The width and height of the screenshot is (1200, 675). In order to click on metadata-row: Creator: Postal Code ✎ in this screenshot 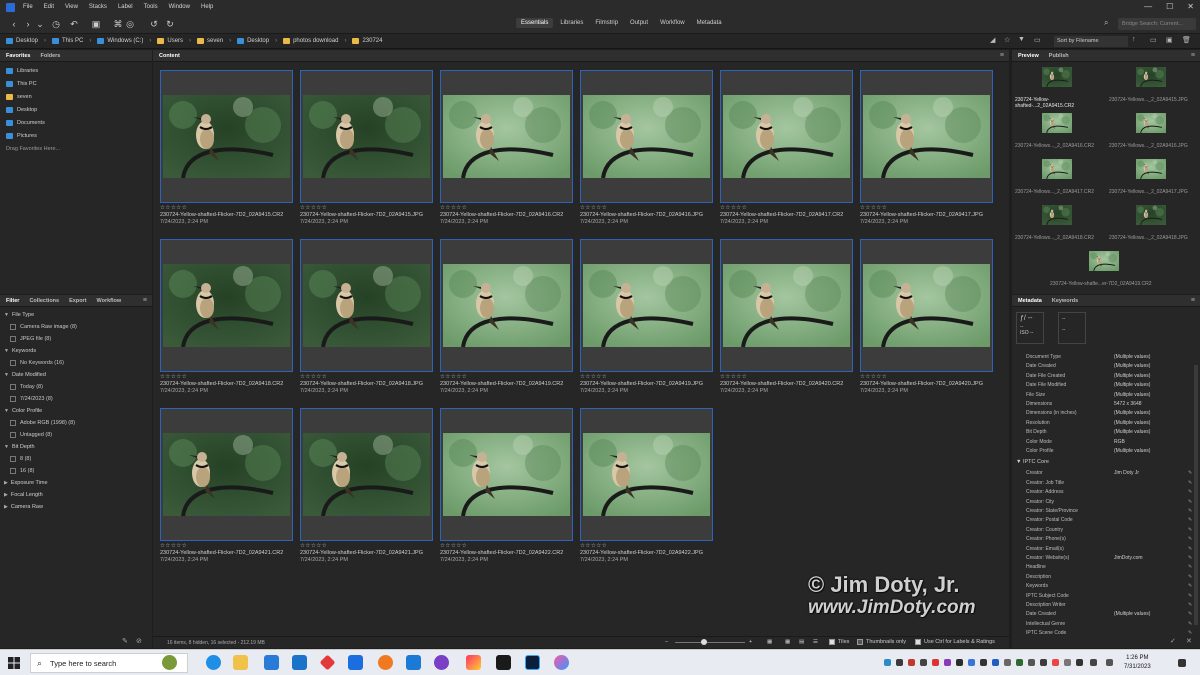, I will do `click(1111, 521)`.